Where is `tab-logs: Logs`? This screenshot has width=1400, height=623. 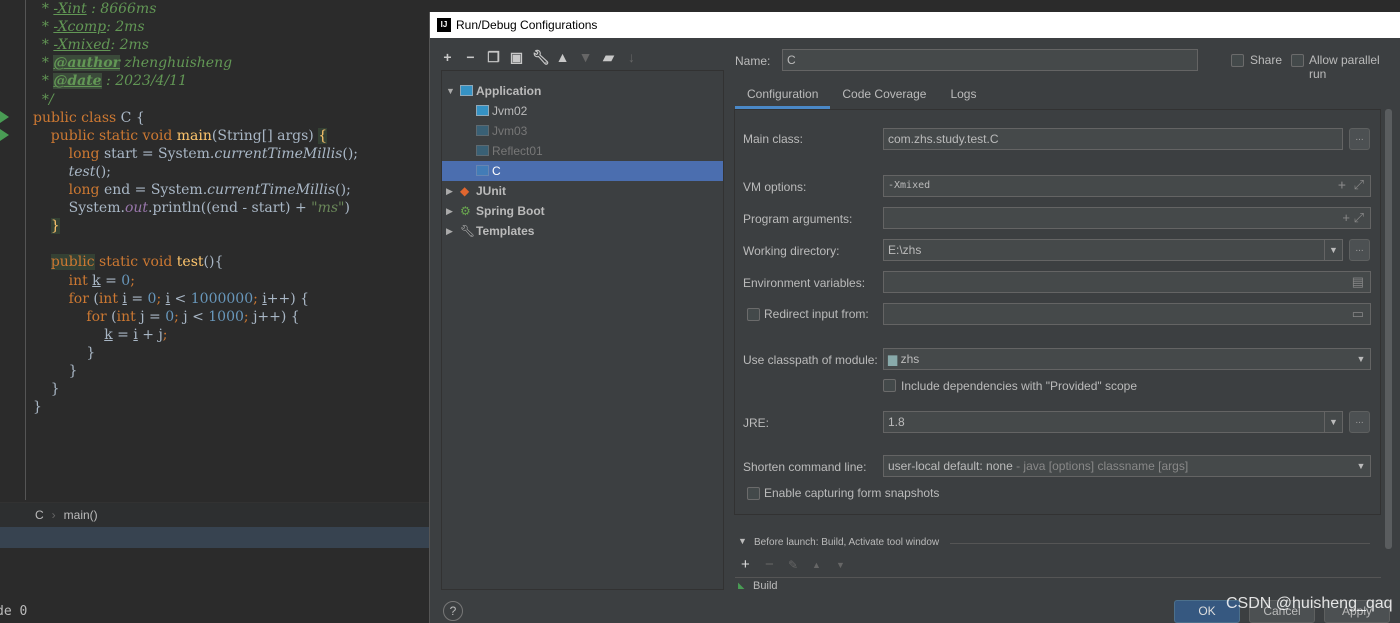 tab-logs: Logs is located at coordinates (963, 95).